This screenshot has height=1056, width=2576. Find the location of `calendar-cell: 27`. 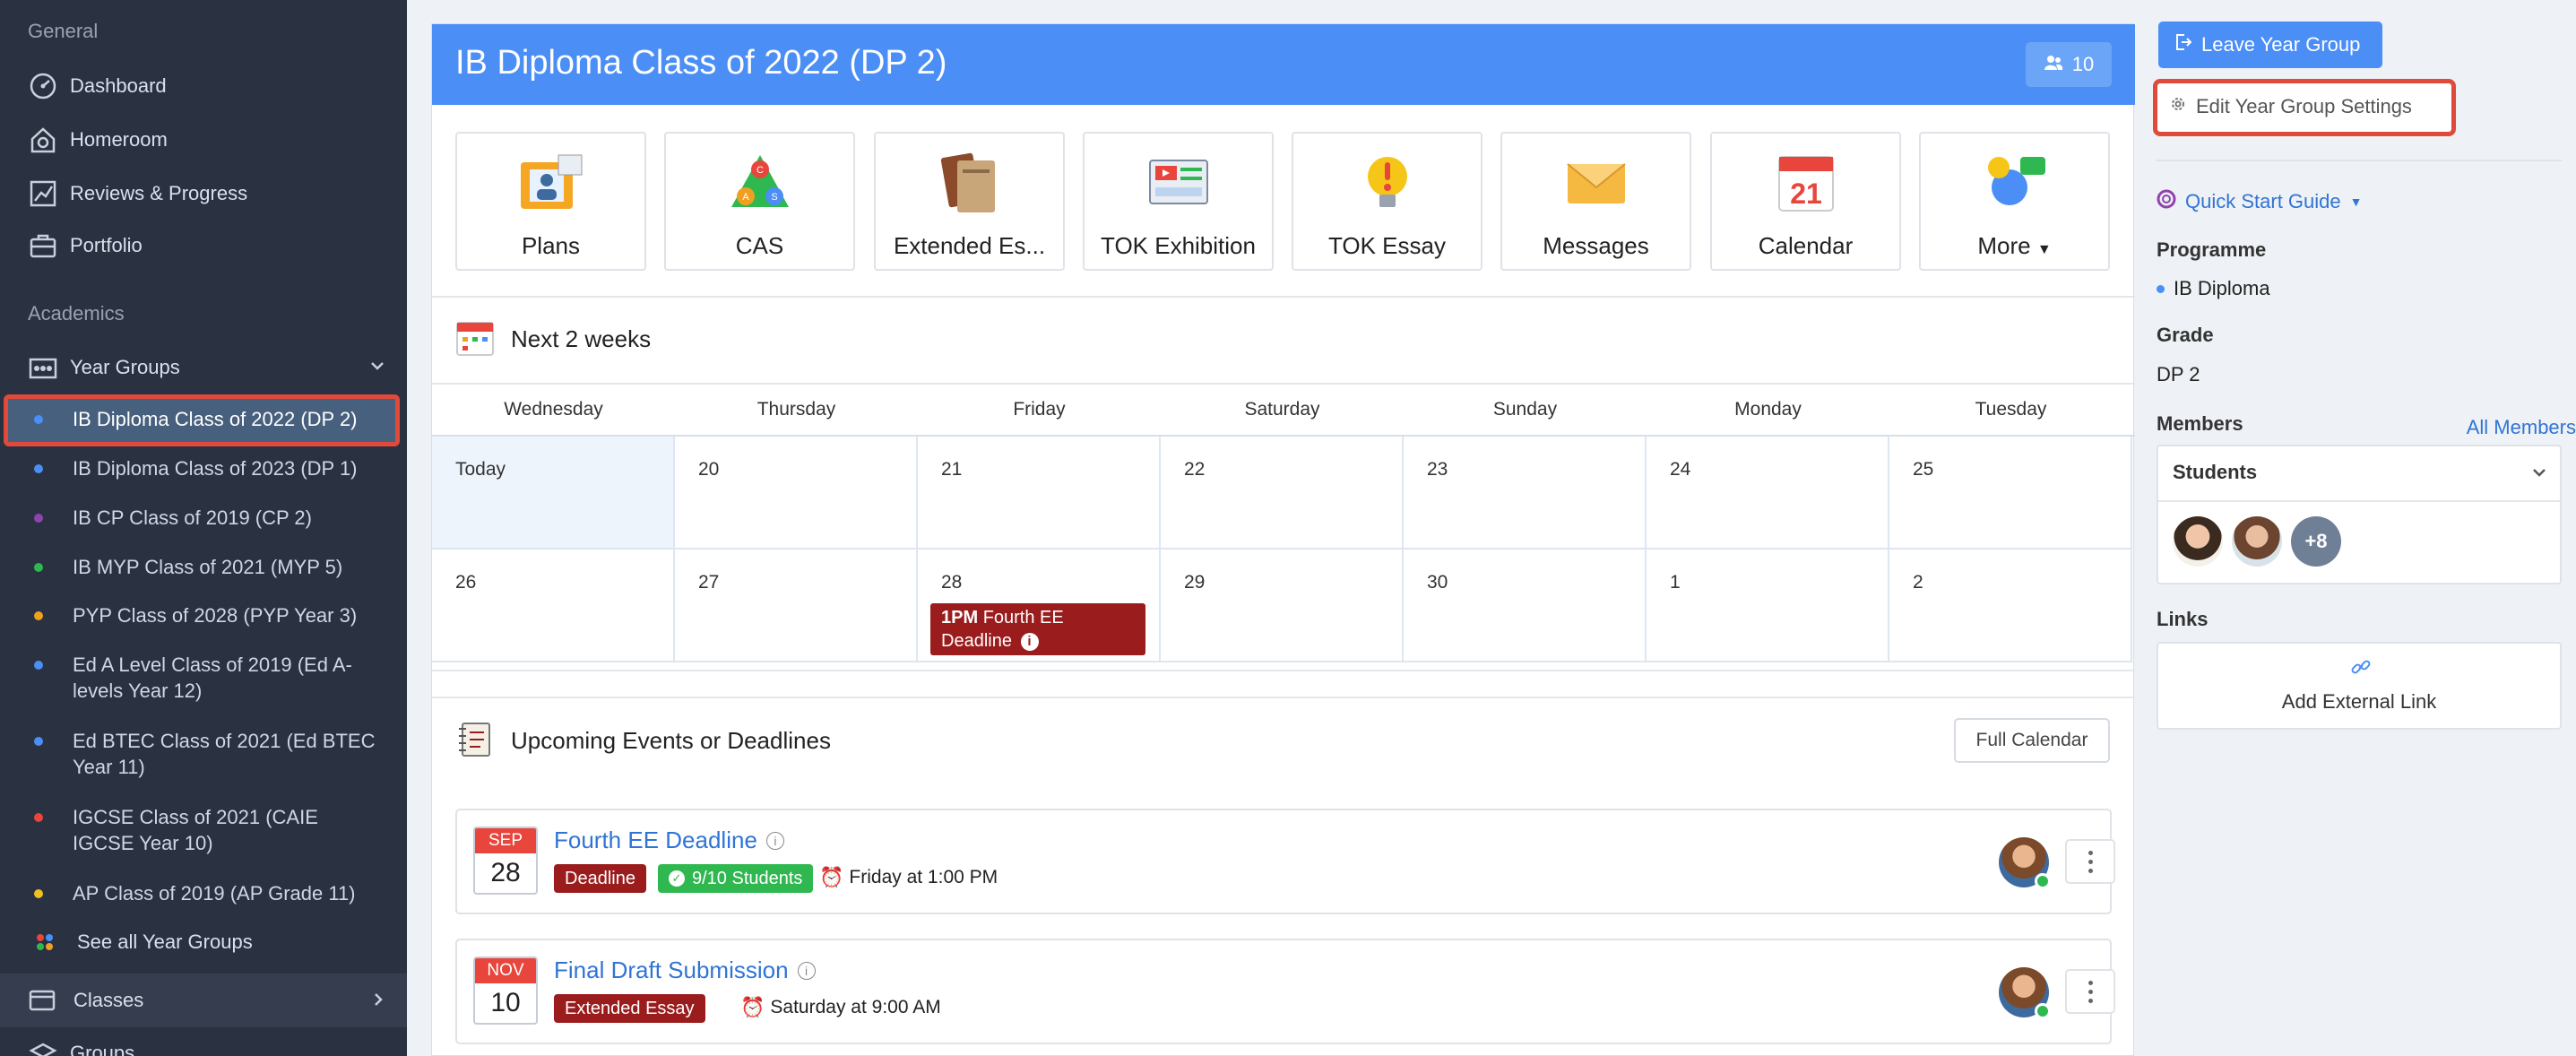

calendar-cell: 27 is located at coordinates (796, 606).